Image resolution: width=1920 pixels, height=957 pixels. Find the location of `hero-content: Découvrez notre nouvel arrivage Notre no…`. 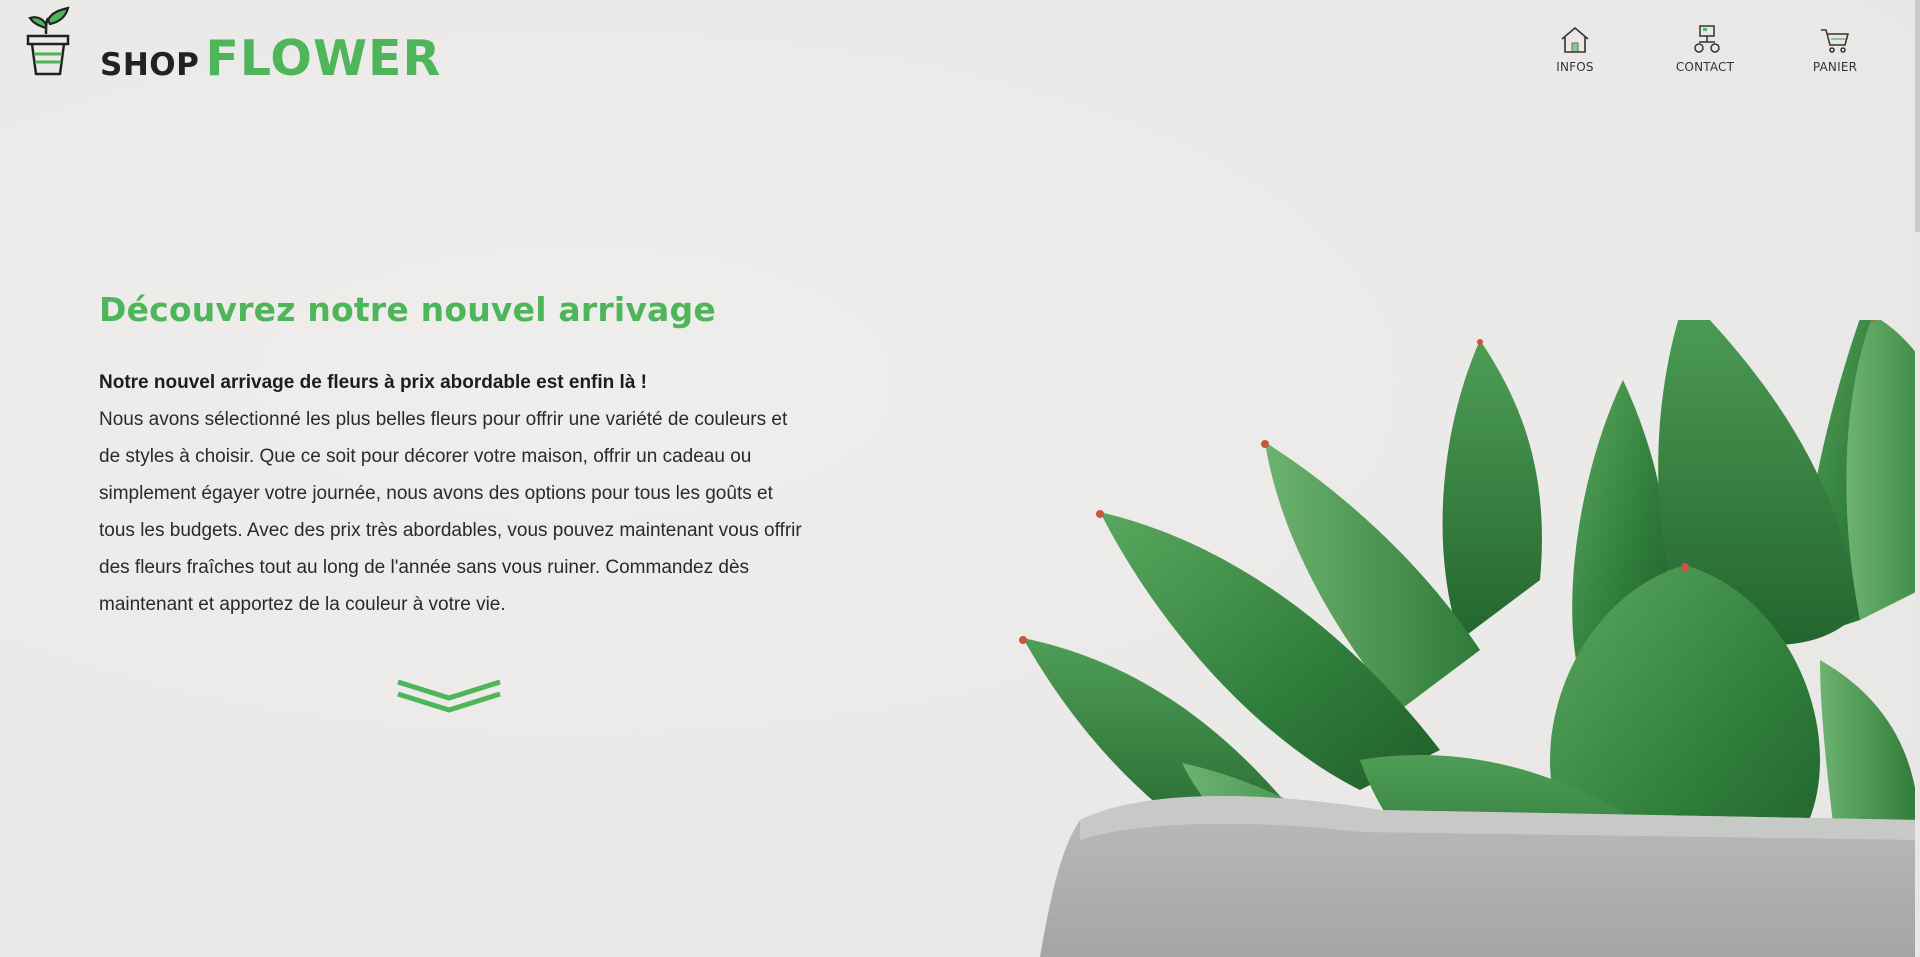

hero-content: Découvrez notre nouvel arrivage Notre no… is located at coordinates (454, 456).